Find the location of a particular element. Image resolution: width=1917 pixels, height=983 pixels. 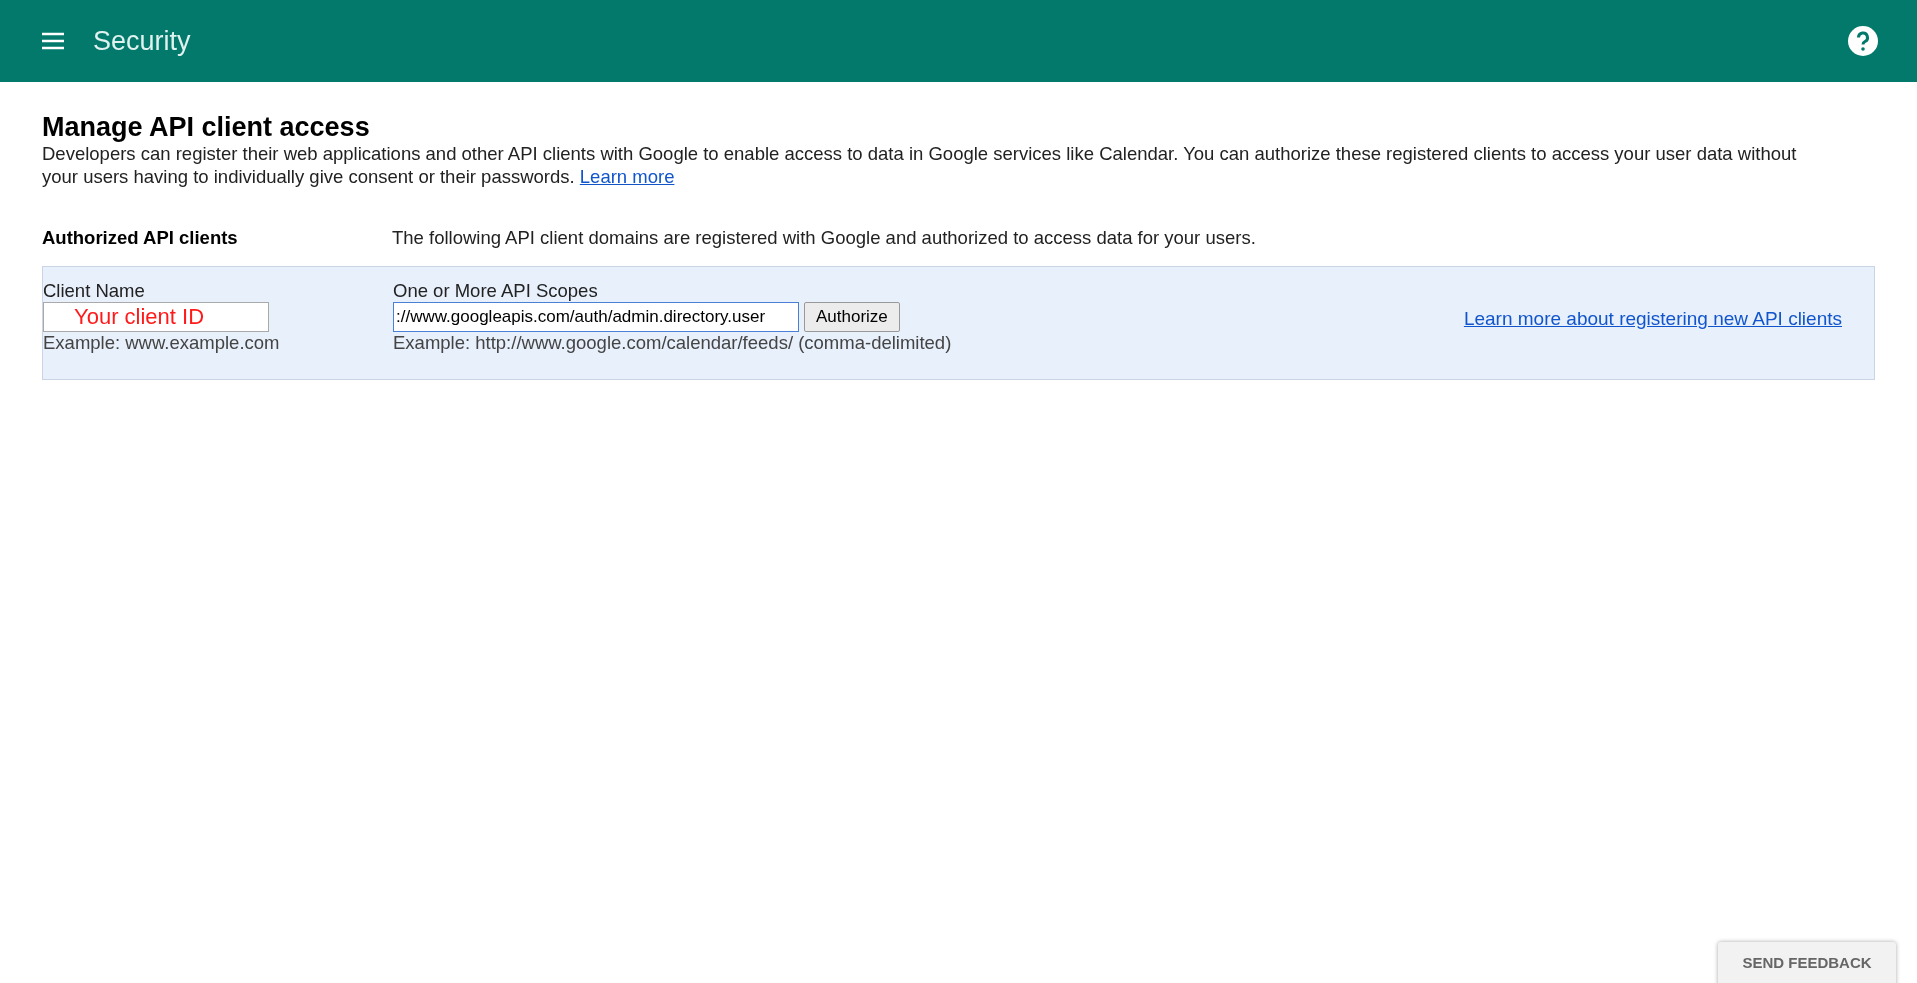

app-title: Security is located at coordinates (142, 41).